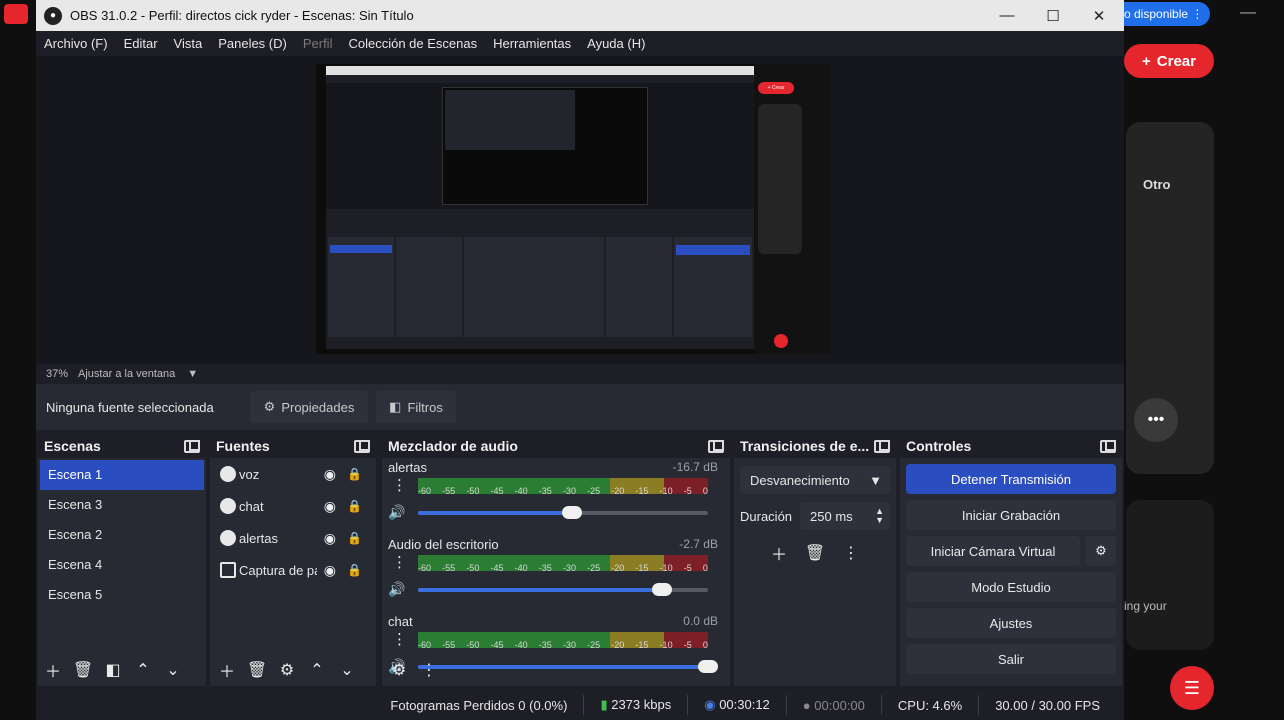 This screenshot has width=1284, height=720. I want to click on menu-fab-icon: ☰, so click(1192, 688).